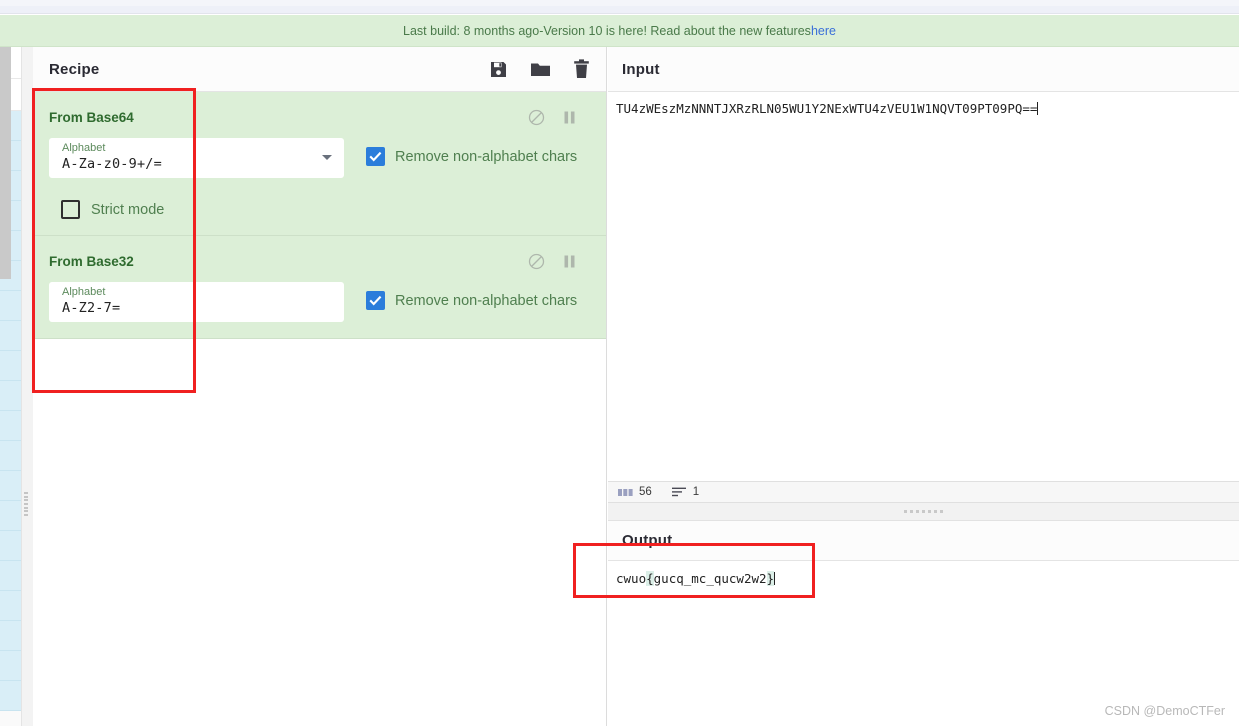  Describe the element at coordinates (923, 579) in the screenshot. I see `output-textarea: cwuo{gucq_mc_qucw2w2}` at that location.